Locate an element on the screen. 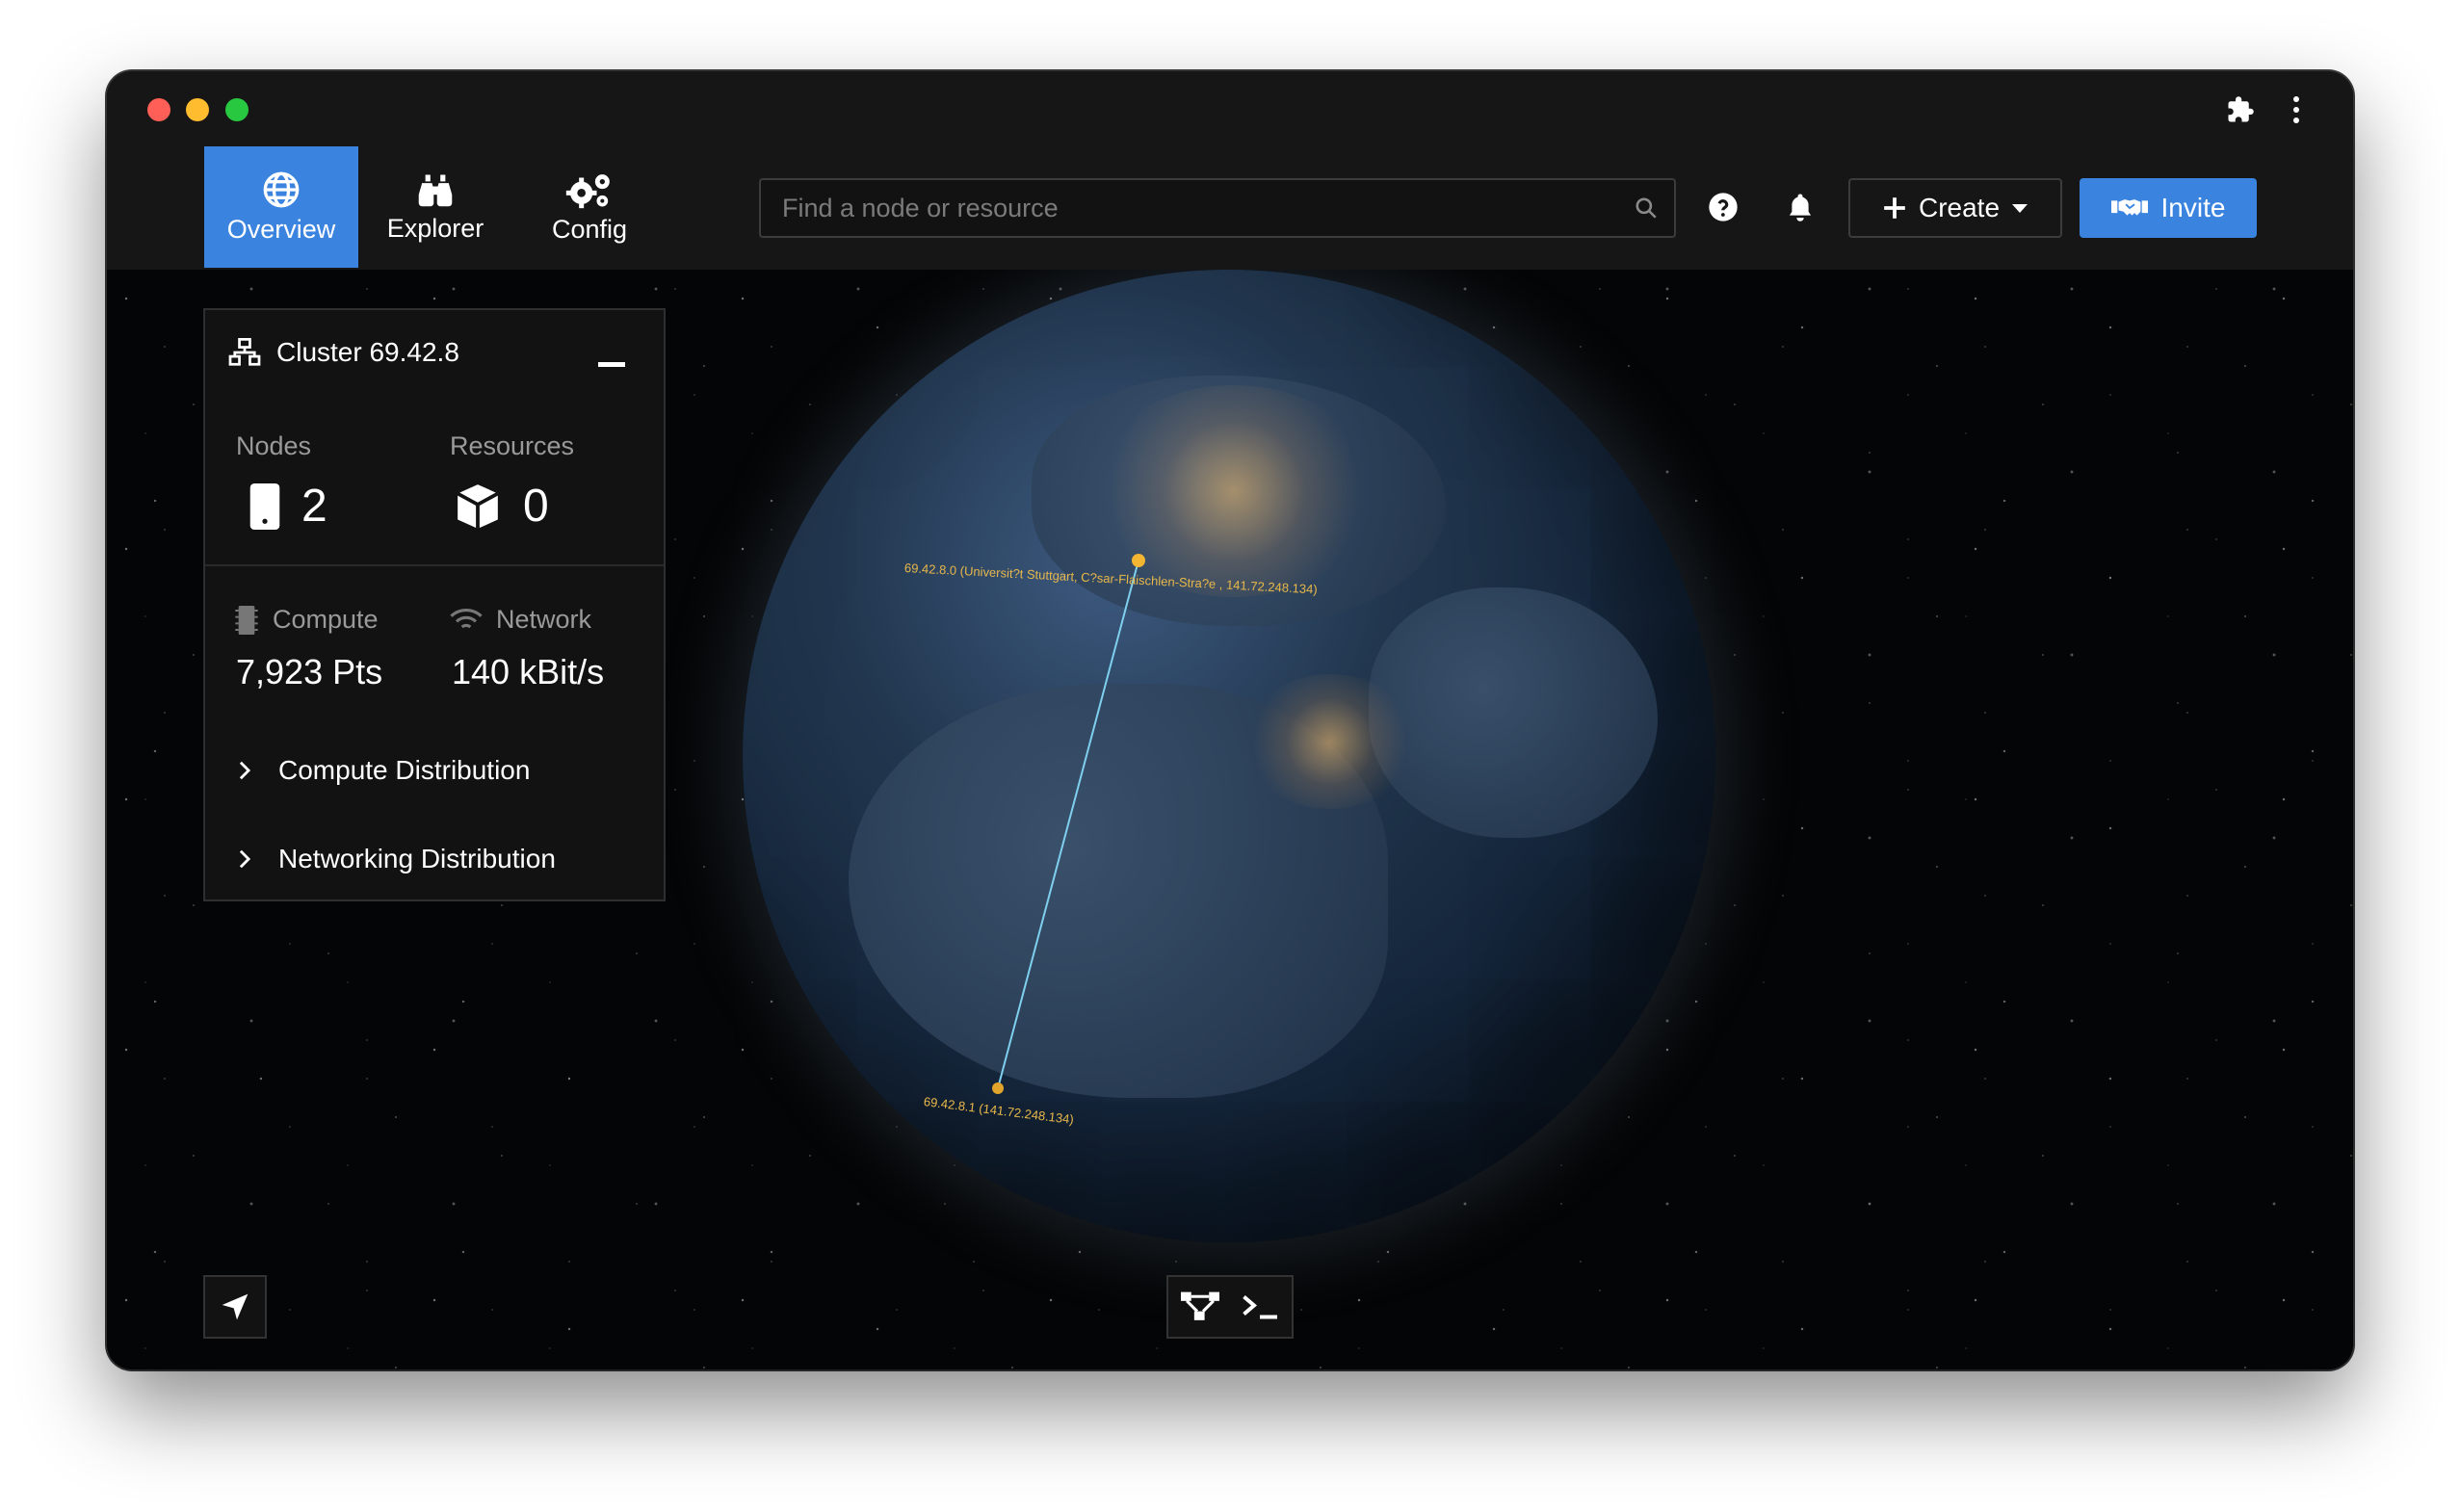  terminal-icon is located at coordinates (1260, 1307).